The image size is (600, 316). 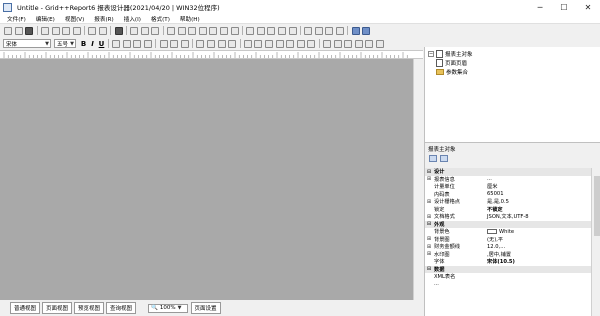 I want to click on property-row: 锁定 不锁定, so click(x=508, y=210).